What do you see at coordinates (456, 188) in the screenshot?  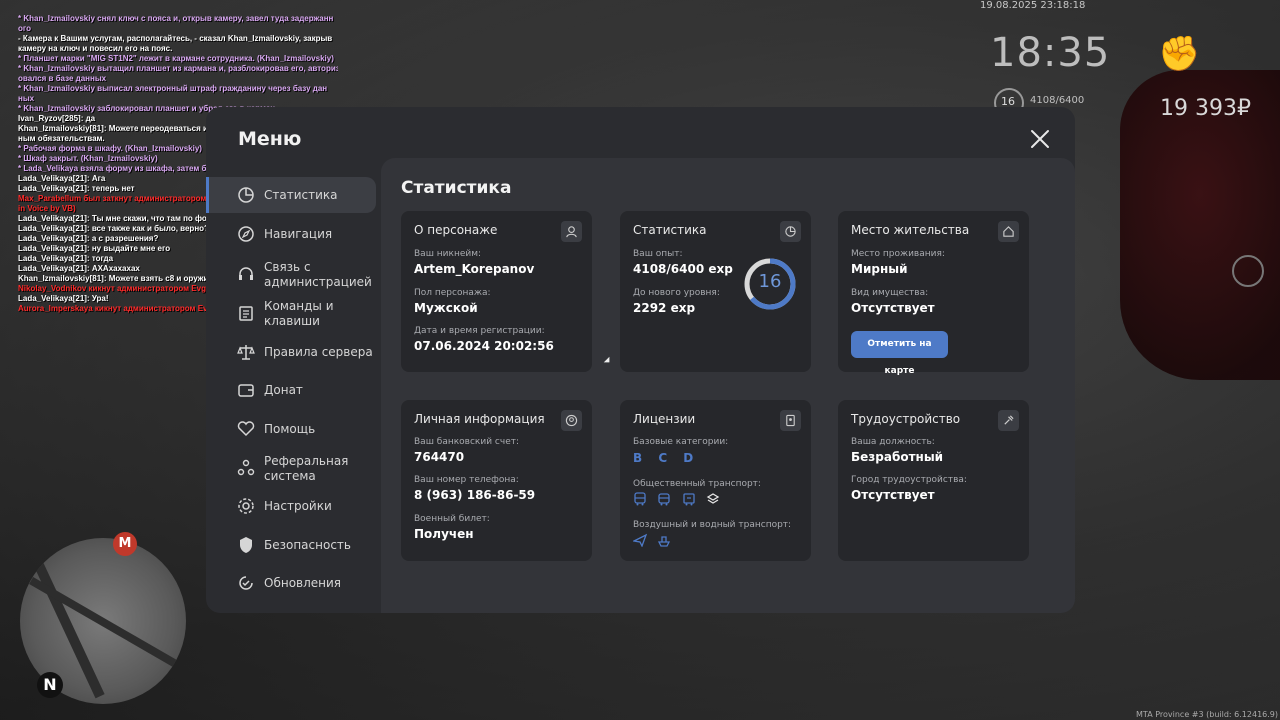 I see `section-title: Статистика` at bounding box center [456, 188].